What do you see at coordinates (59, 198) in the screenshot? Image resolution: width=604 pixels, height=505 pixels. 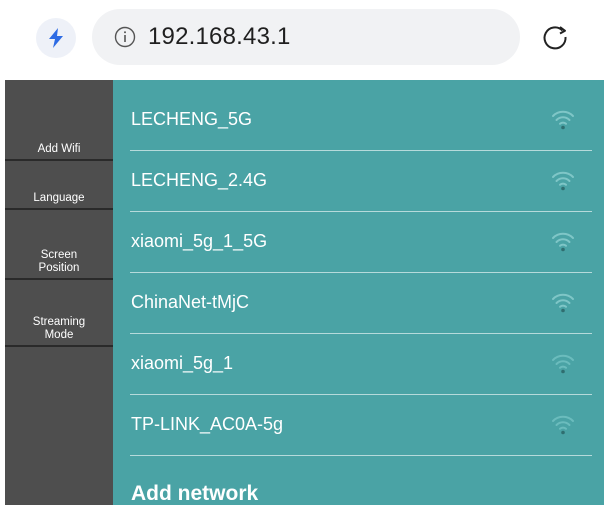 I see `sidebar-item-label: Language` at bounding box center [59, 198].